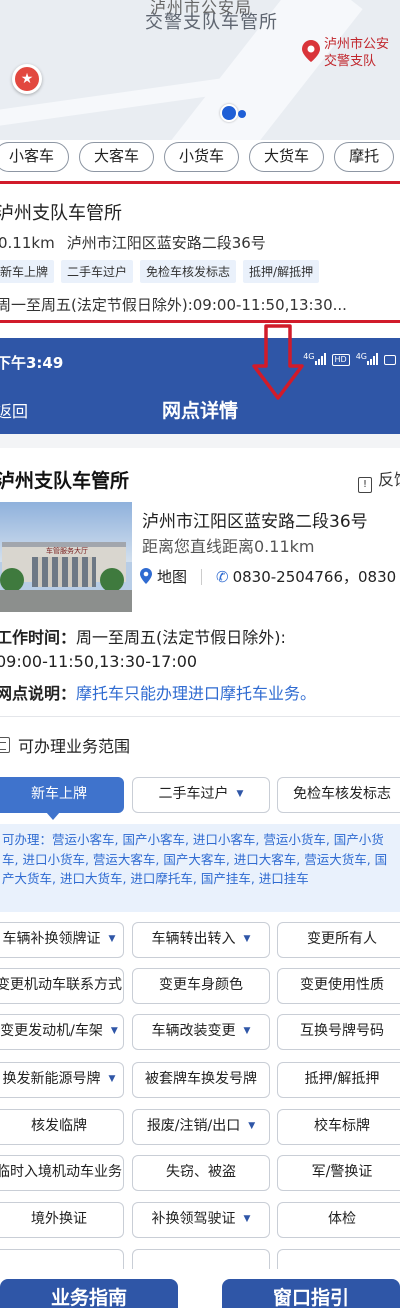 This screenshot has width=400, height=1308. Describe the element at coordinates (338, 940) in the screenshot. I see `service-item: 变更所有人` at that location.